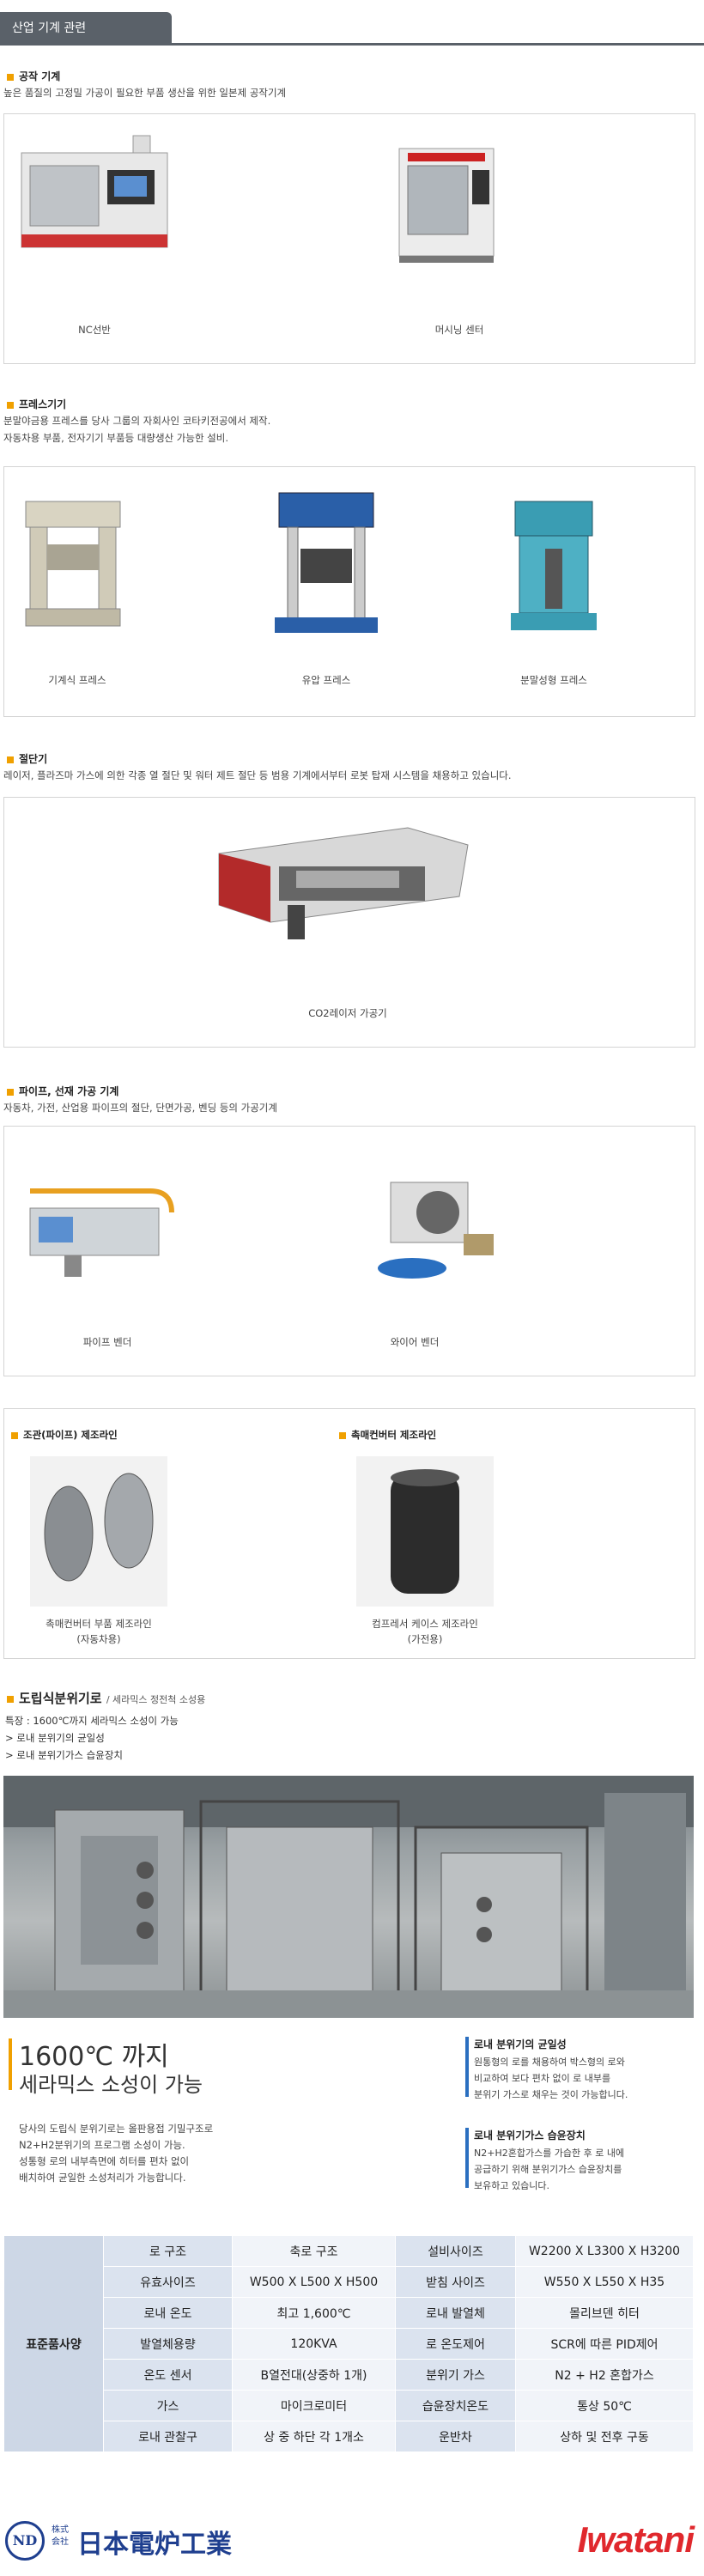  I want to click on caption-catalyst-parts-sub: (자동차용), so click(98, 1639).